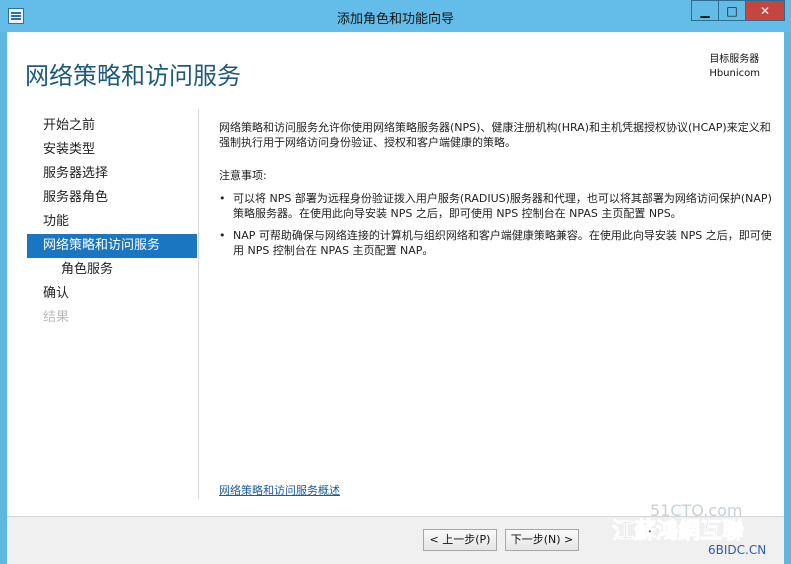 This screenshot has width=791, height=564. I want to click on nav-item-npas: 网络策略和访问服务, so click(112, 246).